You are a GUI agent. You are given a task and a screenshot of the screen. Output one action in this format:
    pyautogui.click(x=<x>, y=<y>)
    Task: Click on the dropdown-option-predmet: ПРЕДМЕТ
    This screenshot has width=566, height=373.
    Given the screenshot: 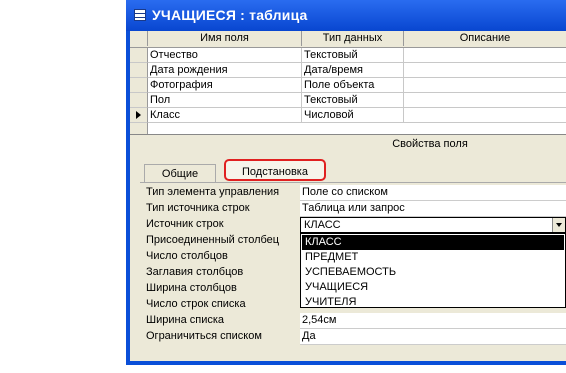 What is the action you would take?
    pyautogui.click(x=433, y=257)
    